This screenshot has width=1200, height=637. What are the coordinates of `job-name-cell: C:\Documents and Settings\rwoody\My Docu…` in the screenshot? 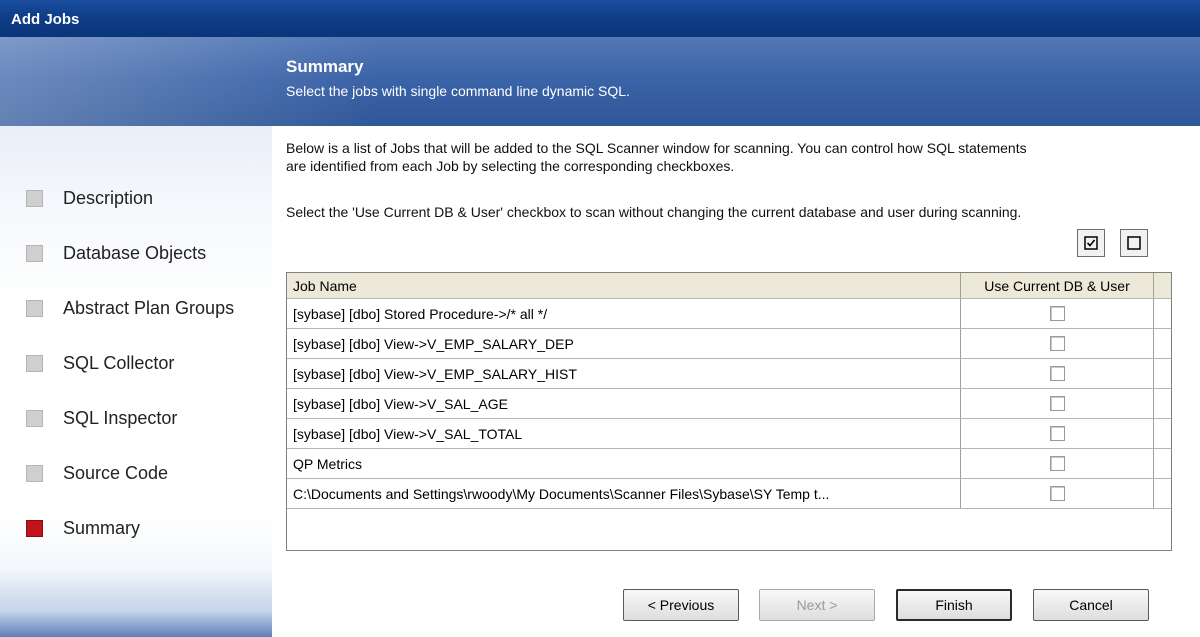 It's located at (624, 493).